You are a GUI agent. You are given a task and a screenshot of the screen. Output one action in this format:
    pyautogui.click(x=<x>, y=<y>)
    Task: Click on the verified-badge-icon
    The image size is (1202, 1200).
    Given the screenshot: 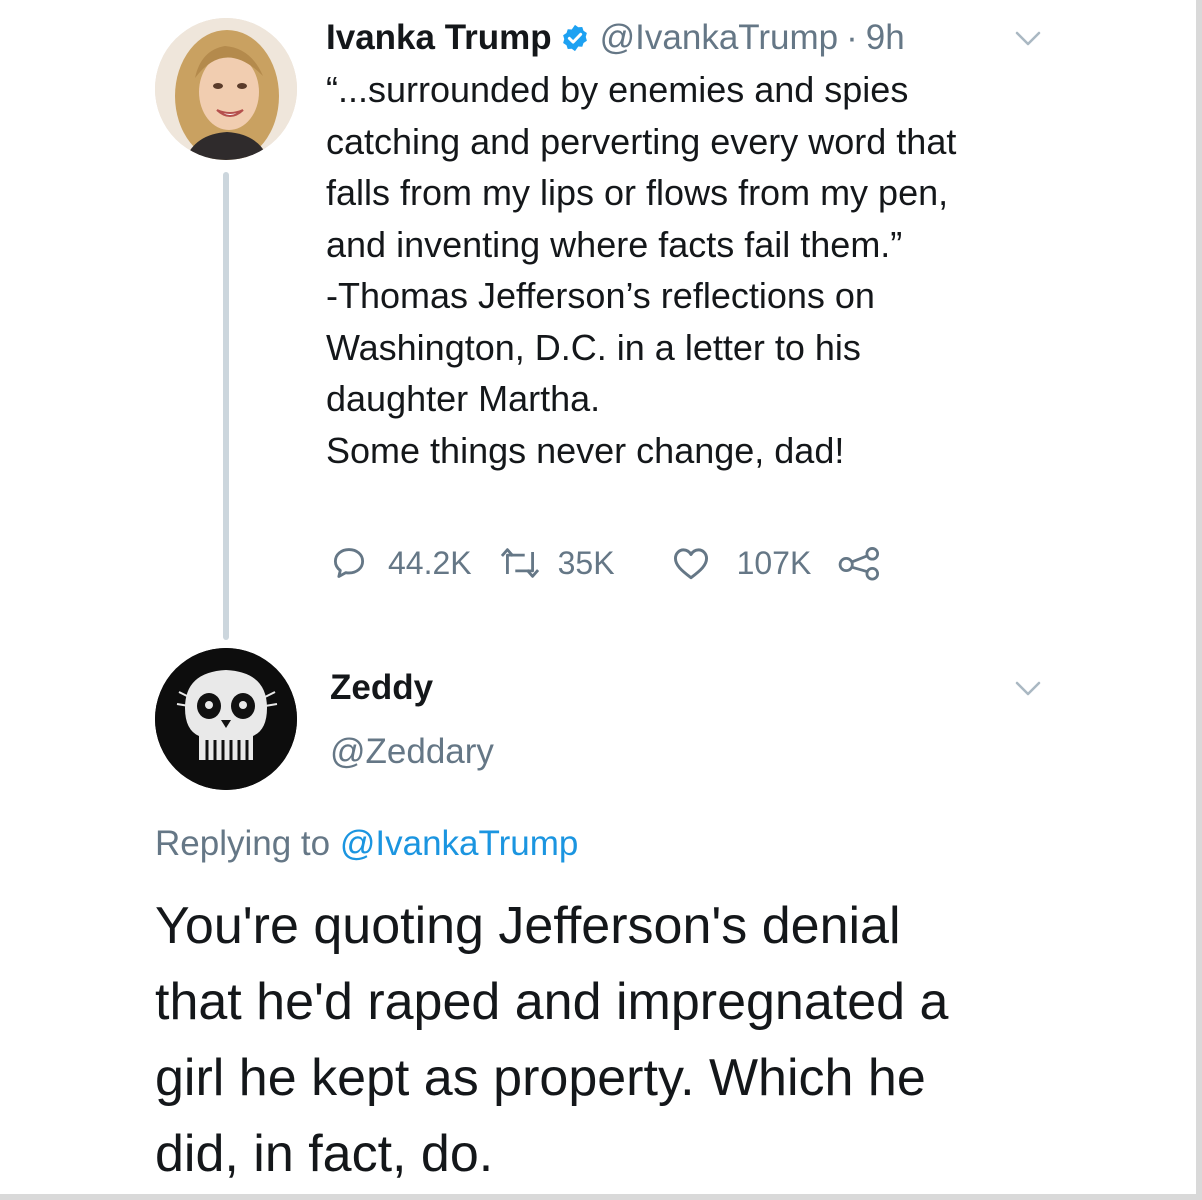 What is the action you would take?
    pyautogui.click(x=574, y=38)
    